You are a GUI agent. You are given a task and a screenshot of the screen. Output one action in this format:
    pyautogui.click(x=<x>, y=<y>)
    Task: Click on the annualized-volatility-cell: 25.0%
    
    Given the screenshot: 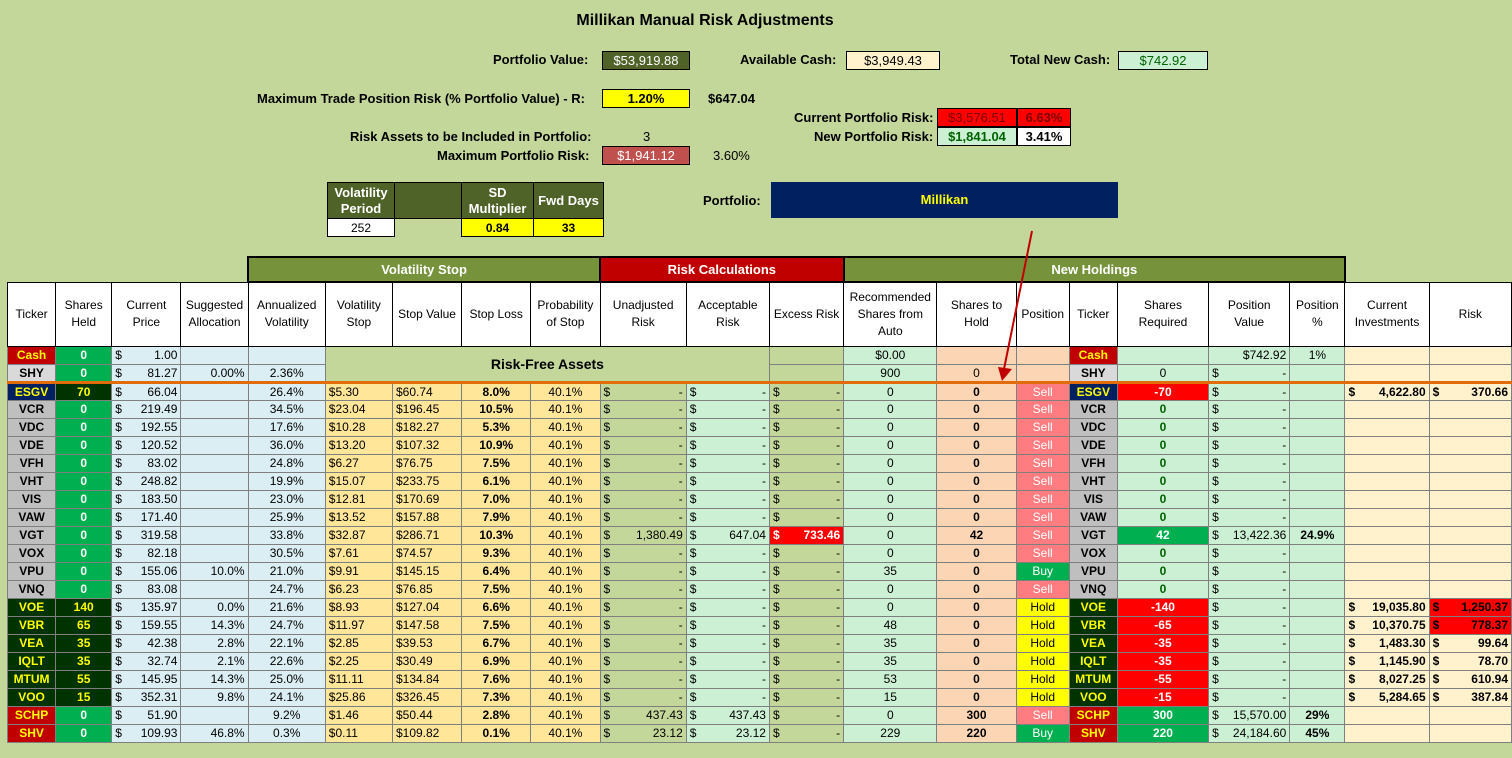 What is the action you would take?
    pyautogui.click(x=286, y=679)
    